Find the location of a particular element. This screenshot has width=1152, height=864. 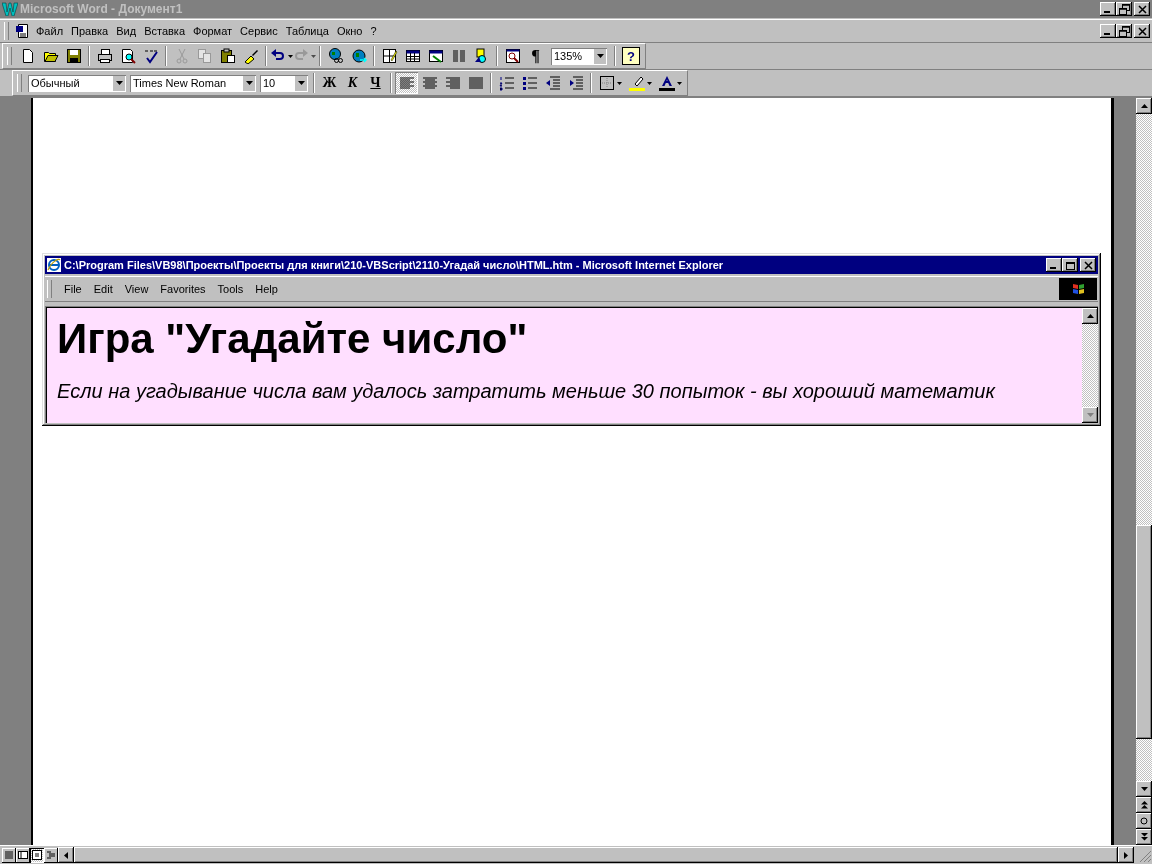

online-layout-icon is located at coordinates (23, 855).